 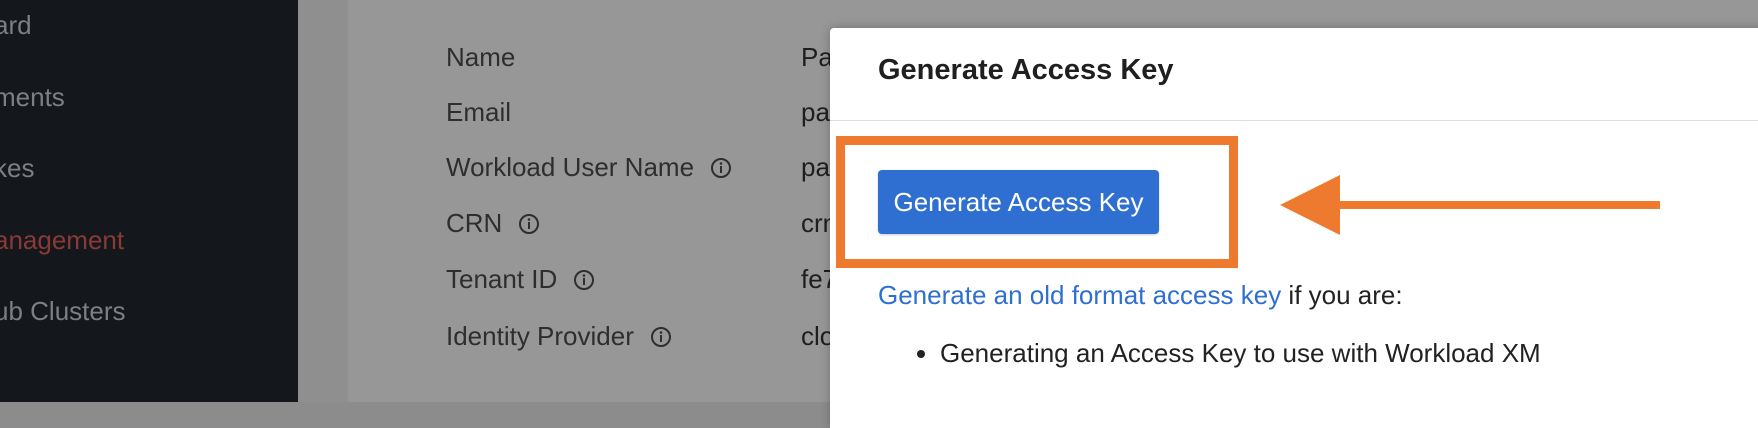 What do you see at coordinates (17, 168) in the screenshot?
I see `sidebar-item-data-lakes: kes` at bounding box center [17, 168].